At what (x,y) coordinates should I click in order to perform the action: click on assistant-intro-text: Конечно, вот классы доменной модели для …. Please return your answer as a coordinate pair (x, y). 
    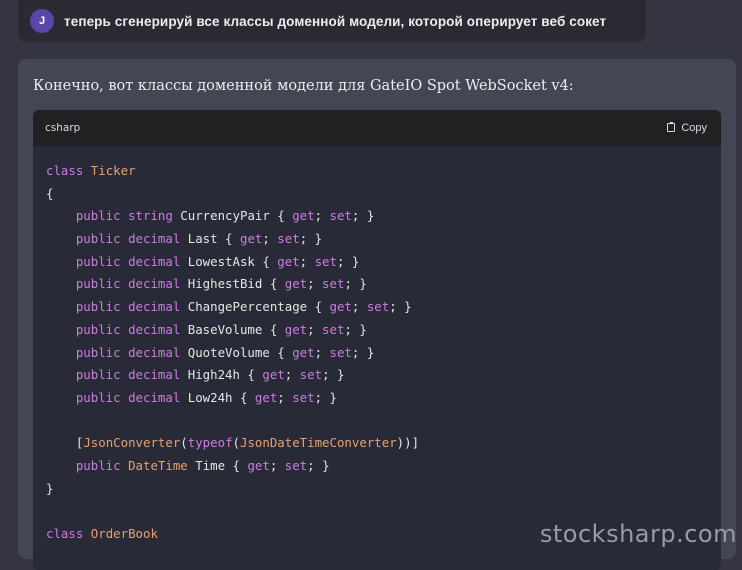
    Looking at the image, I should click on (303, 86).